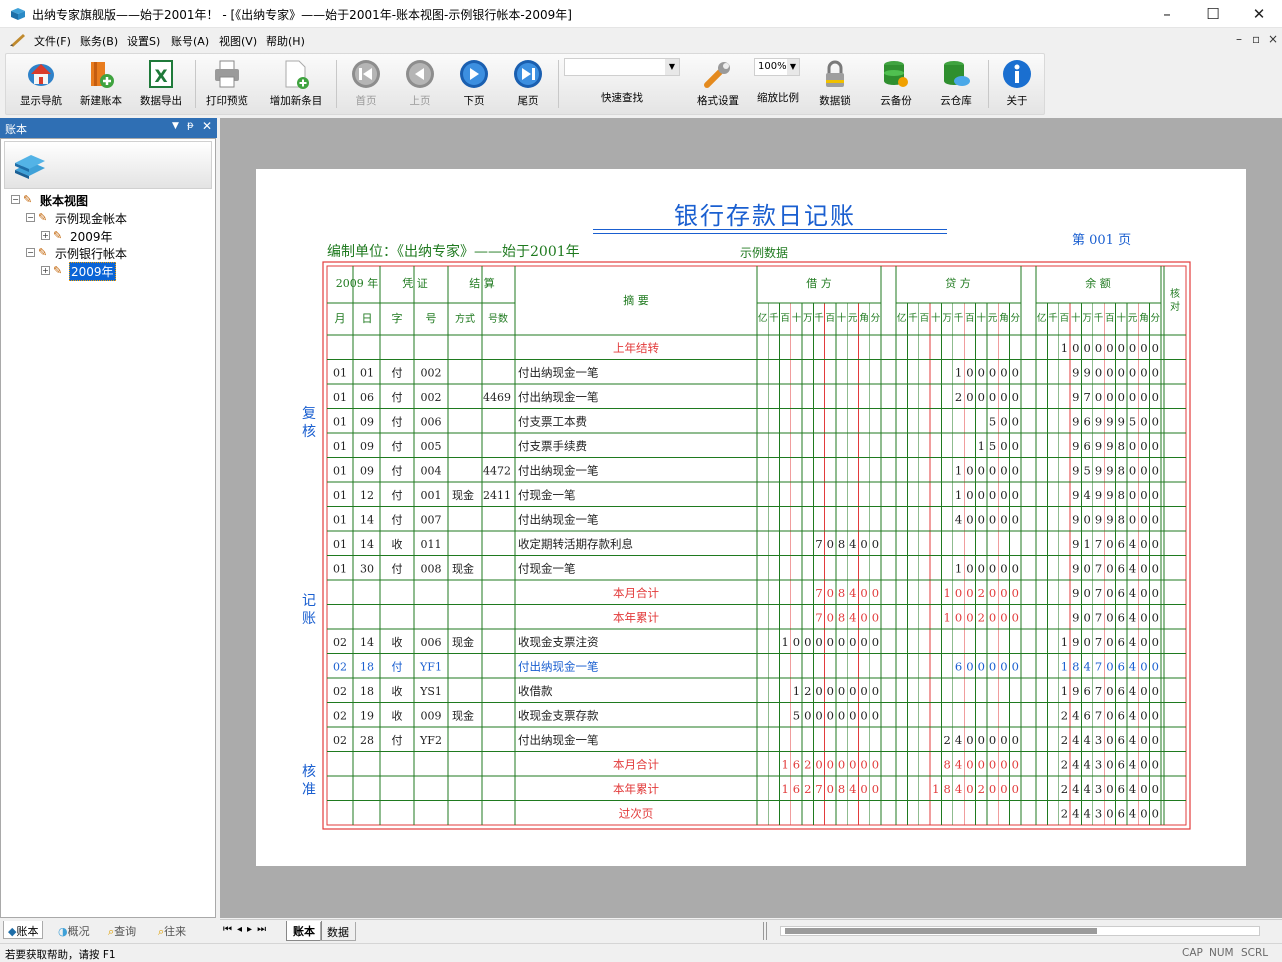  I want to click on header-settle: 结 算, so click(482, 283).